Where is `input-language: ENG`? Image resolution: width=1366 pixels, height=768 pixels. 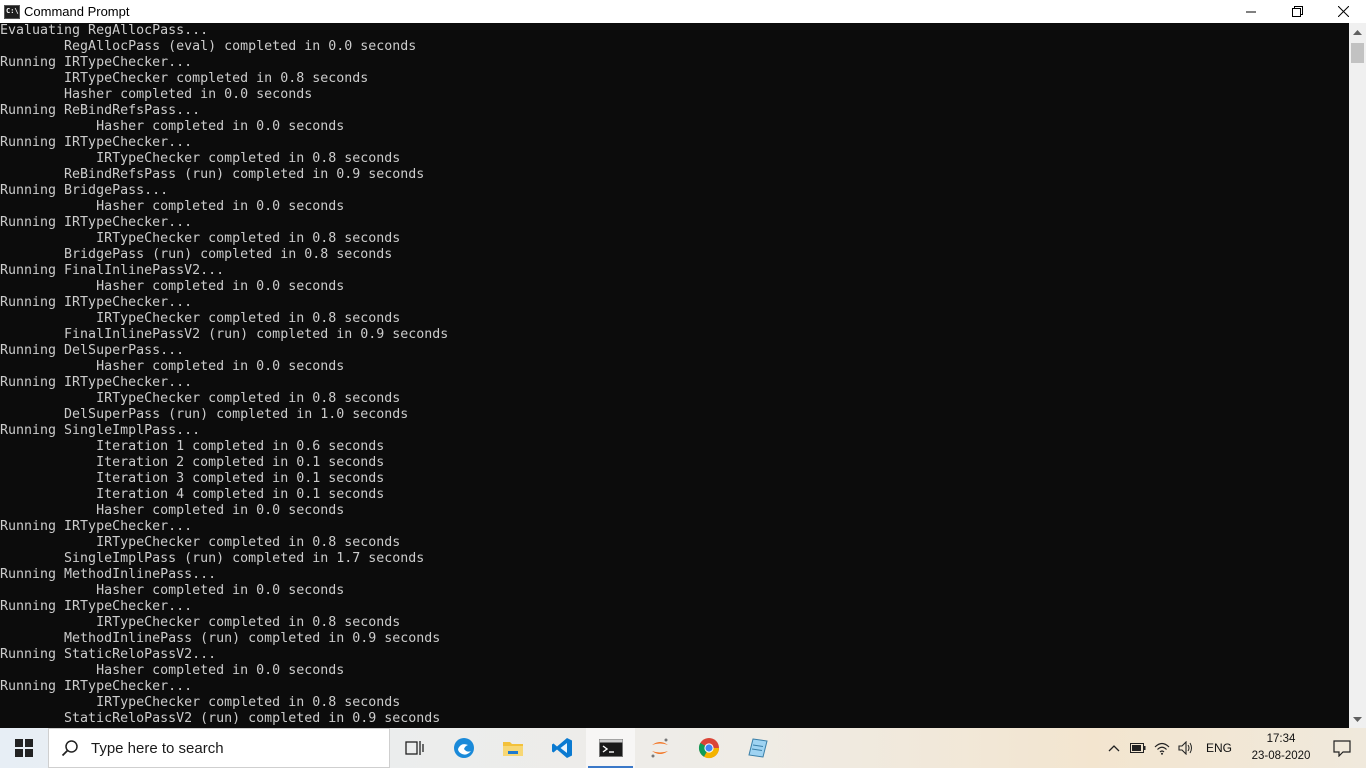 input-language: ENG is located at coordinates (1219, 748).